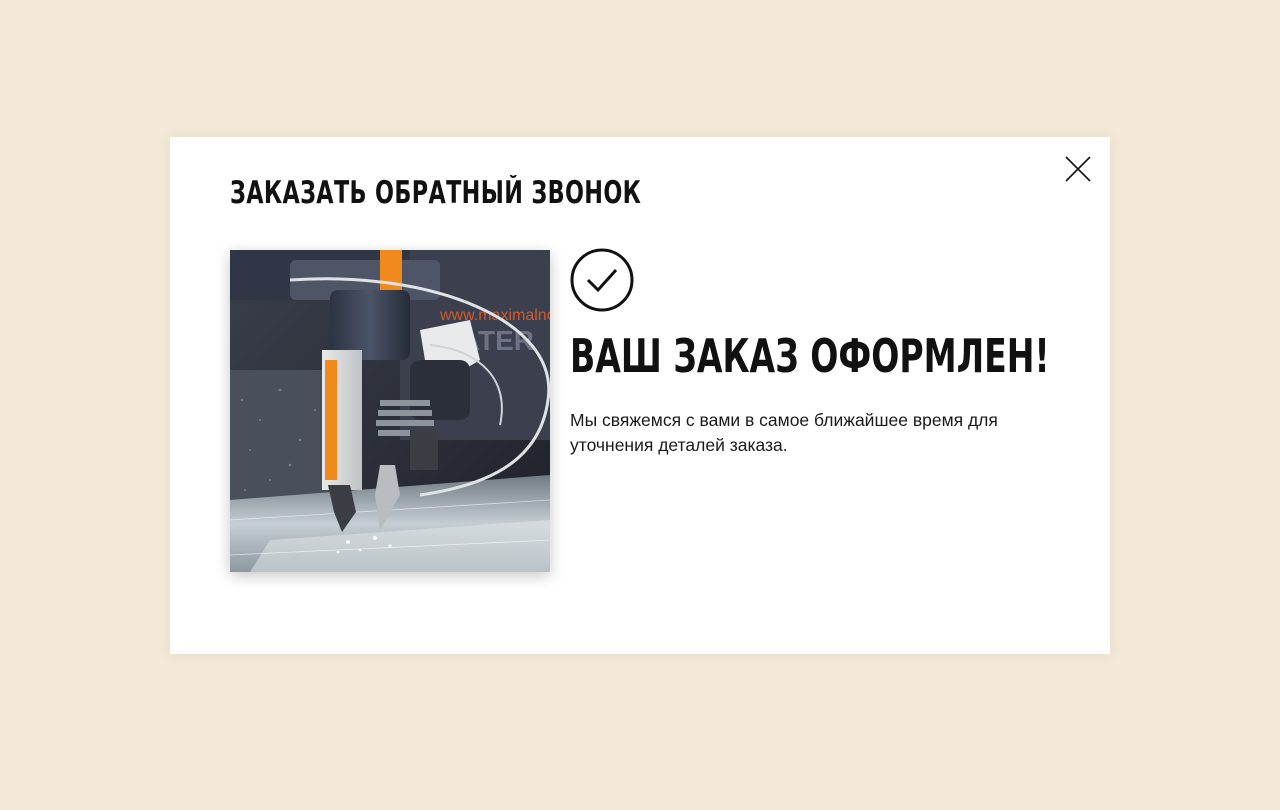 The image size is (1280, 810). I want to click on success-title: ВАШ ЗАКАЗ ОФОРМЛЕН!, so click(810, 356).